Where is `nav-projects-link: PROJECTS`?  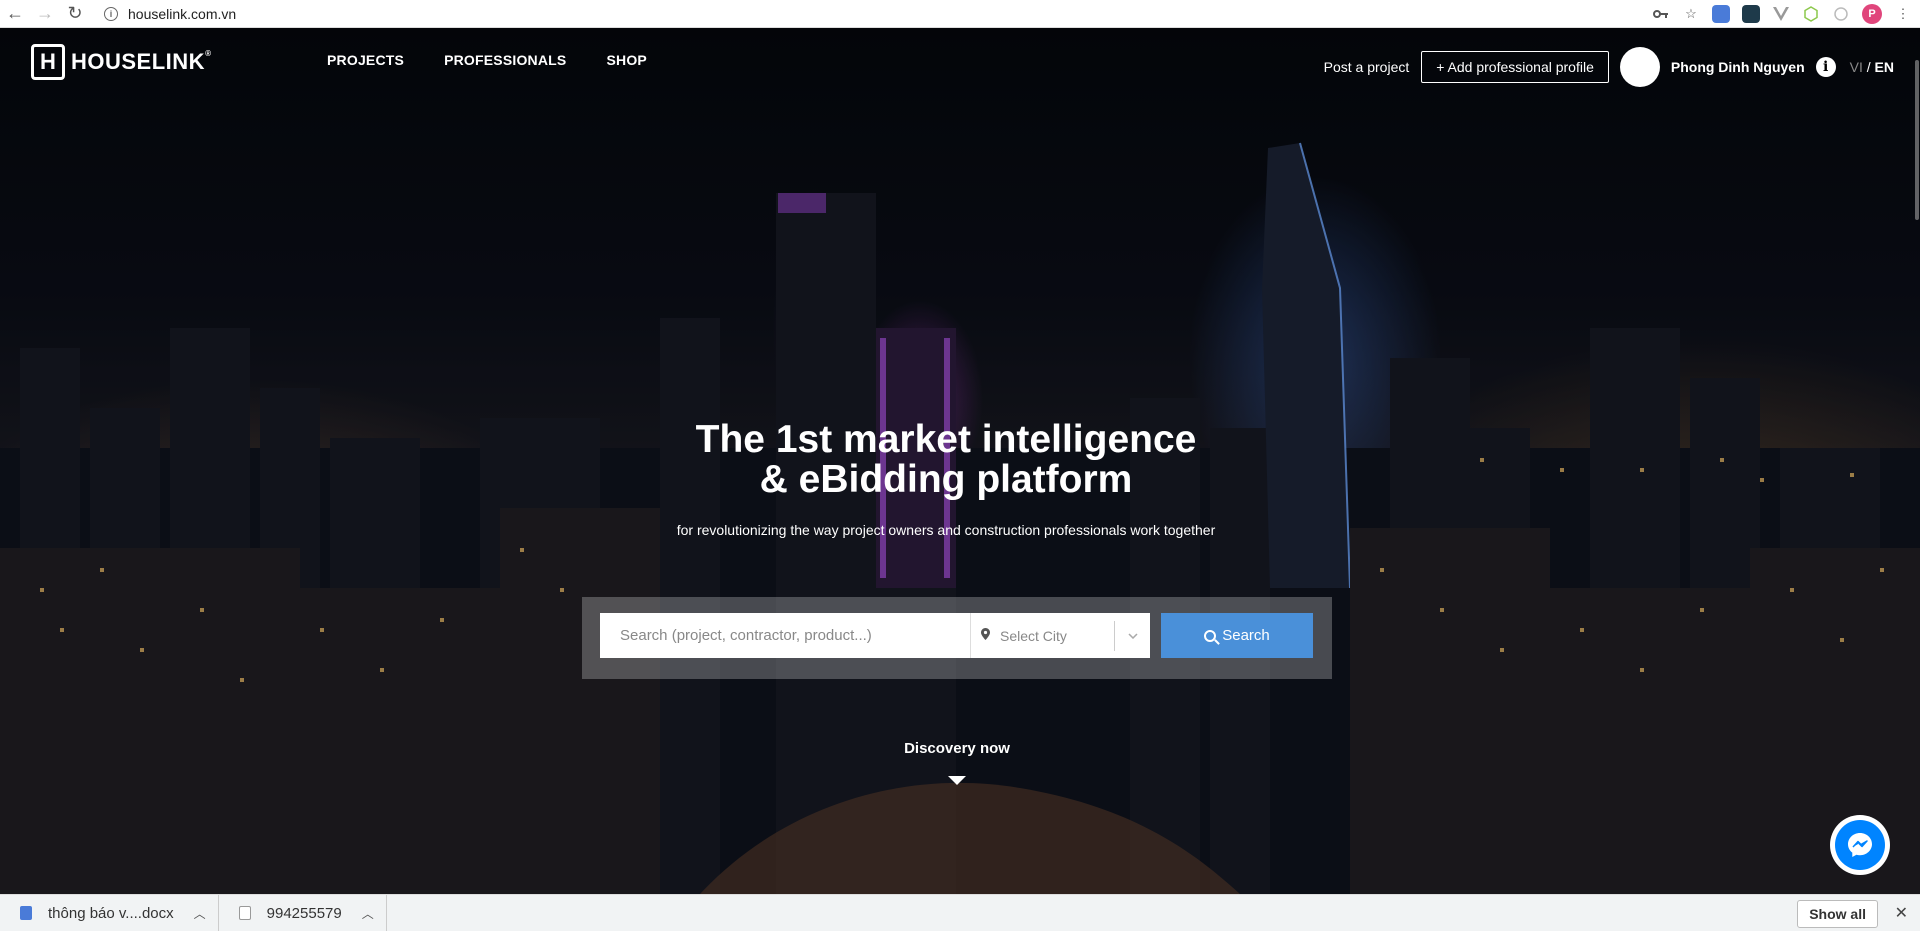
nav-projects-link: PROJECTS is located at coordinates (365, 60).